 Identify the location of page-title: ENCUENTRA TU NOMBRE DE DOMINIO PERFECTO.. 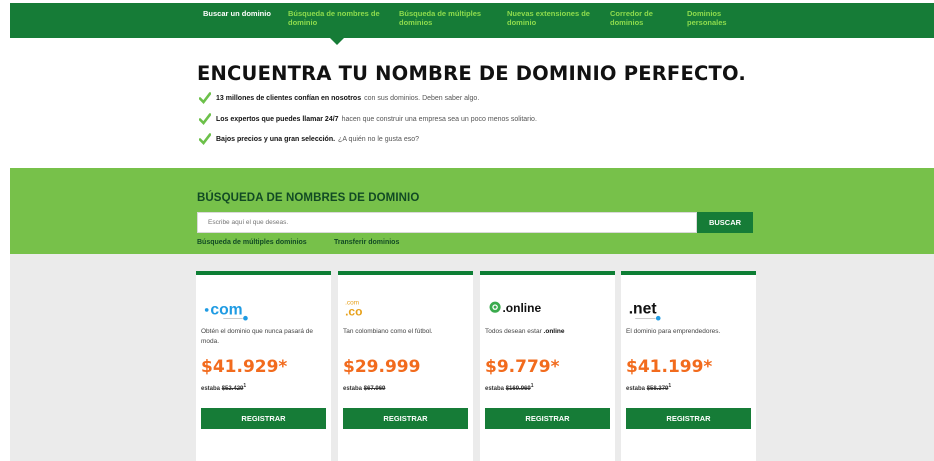
(471, 73).